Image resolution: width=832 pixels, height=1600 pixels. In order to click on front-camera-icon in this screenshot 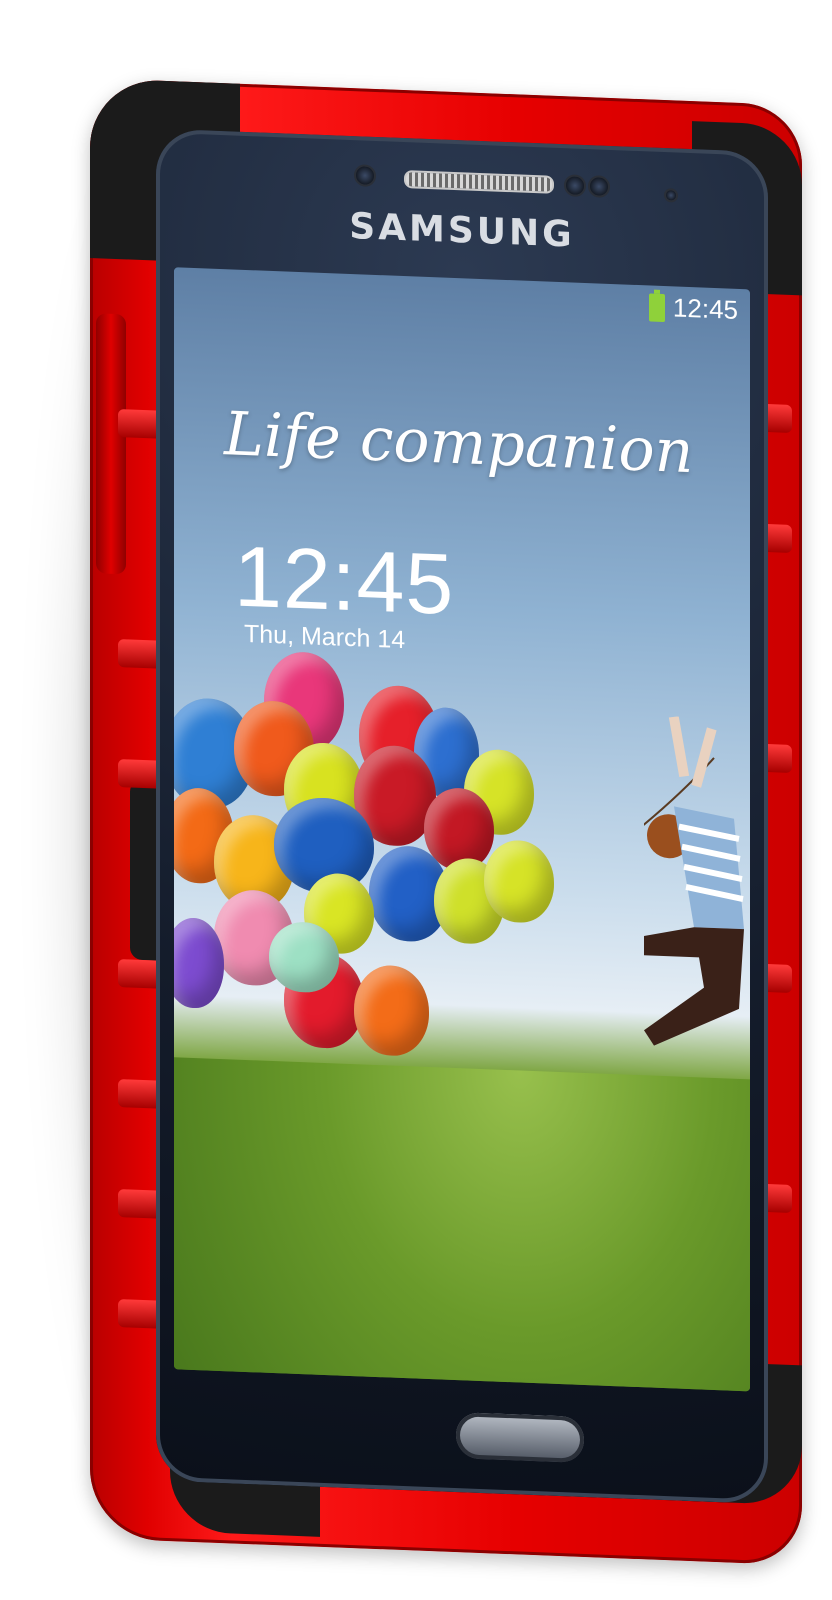, I will do `click(575, 186)`.